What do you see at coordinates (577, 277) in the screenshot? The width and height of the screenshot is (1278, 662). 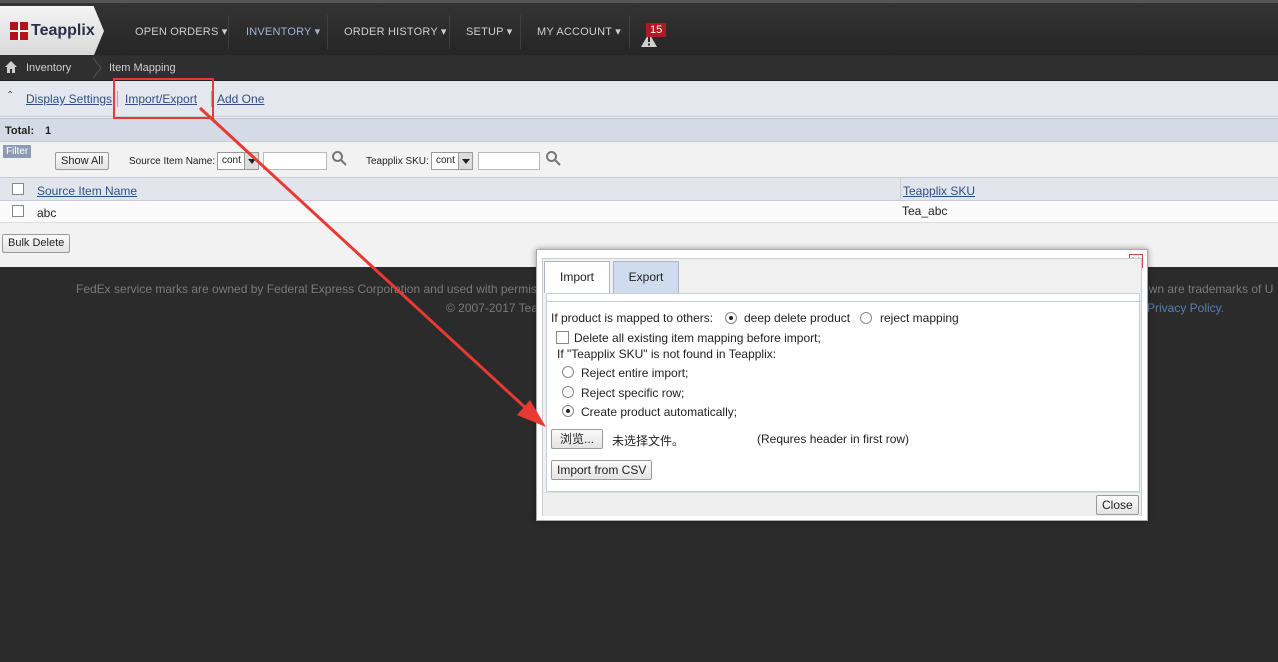 I see `tab-import: Import` at bounding box center [577, 277].